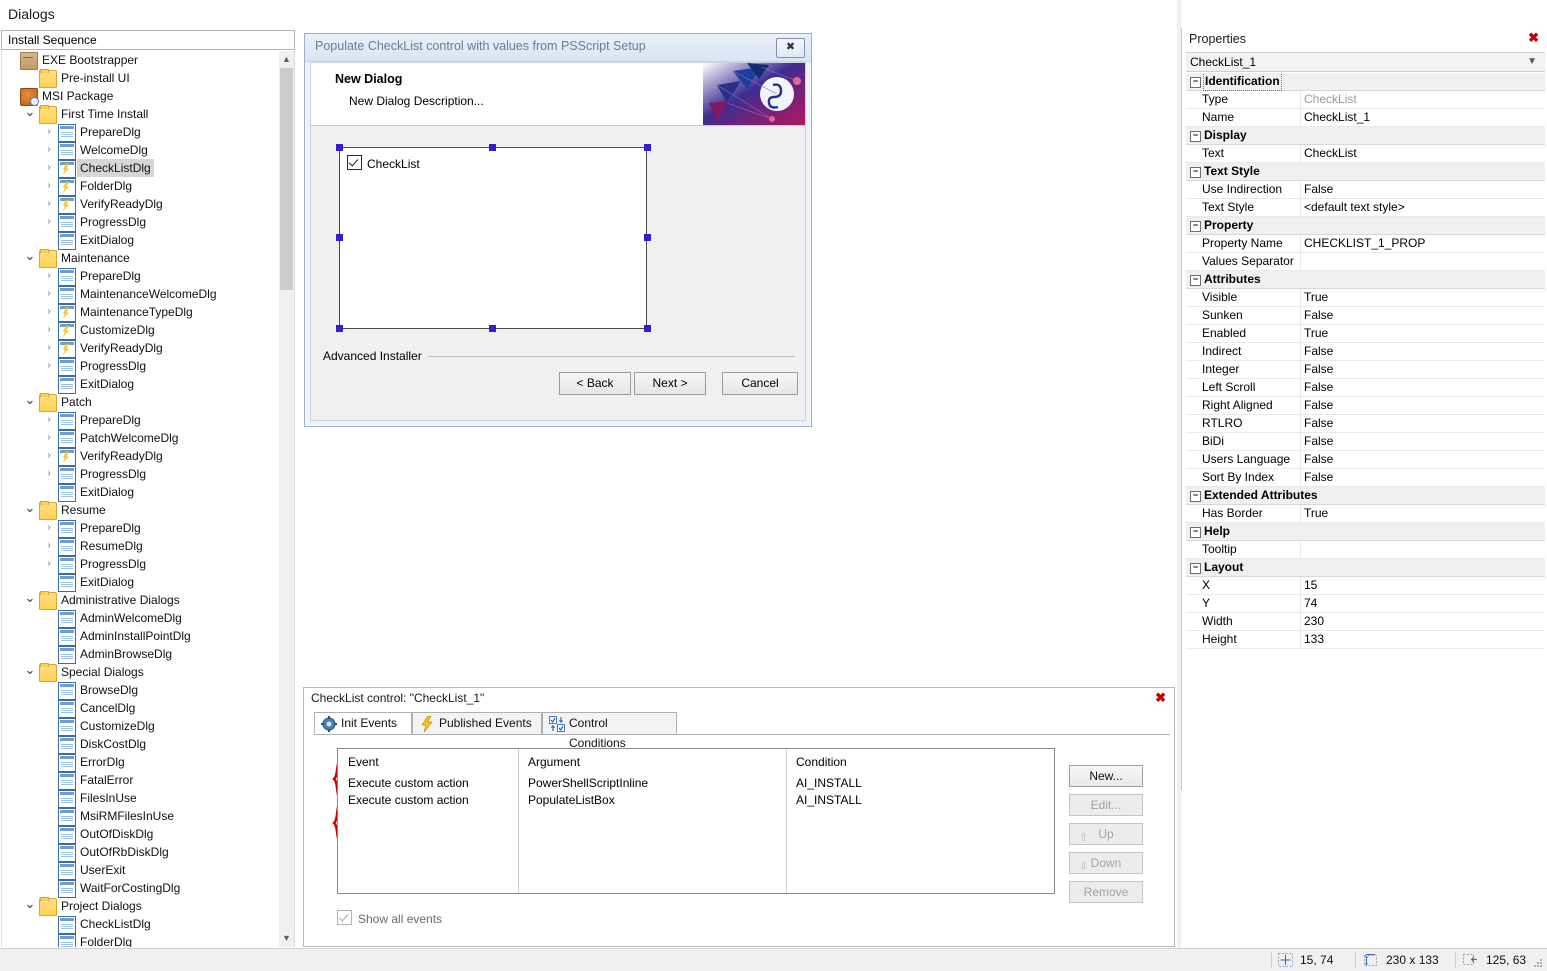 This screenshot has height=971, width=1547. What do you see at coordinates (492, 147) in the screenshot?
I see `resize-handle-top-center` at bounding box center [492, 147].